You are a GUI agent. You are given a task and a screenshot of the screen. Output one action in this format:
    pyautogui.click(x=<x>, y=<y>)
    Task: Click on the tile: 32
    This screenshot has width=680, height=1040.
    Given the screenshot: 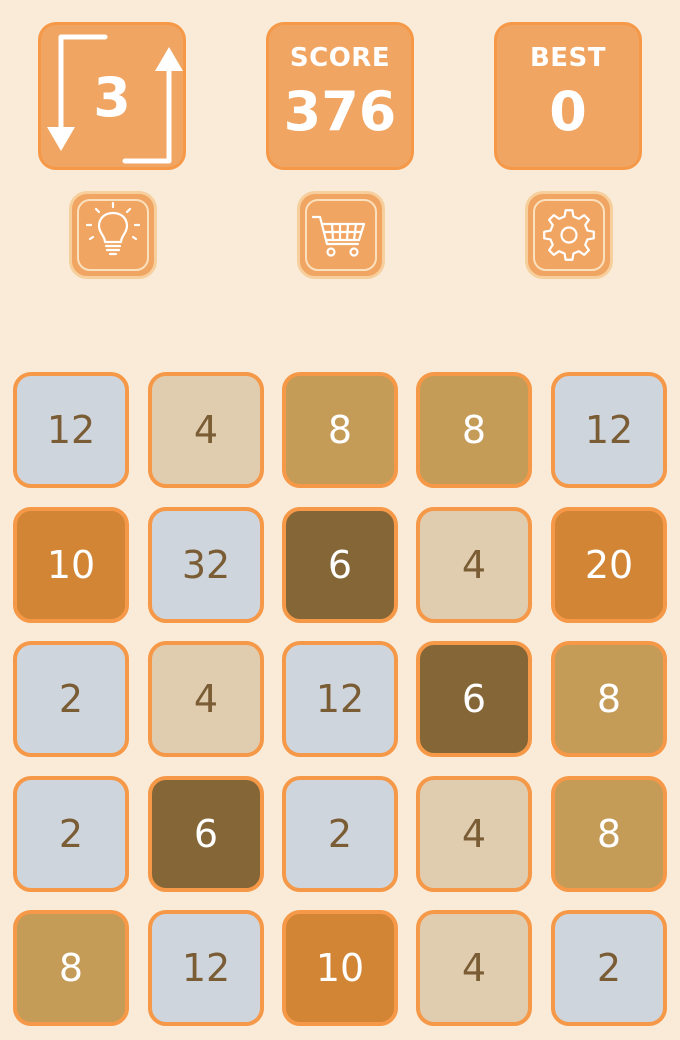 What is the action you would take?
    pyautogui.click(x=206, y=565)
    